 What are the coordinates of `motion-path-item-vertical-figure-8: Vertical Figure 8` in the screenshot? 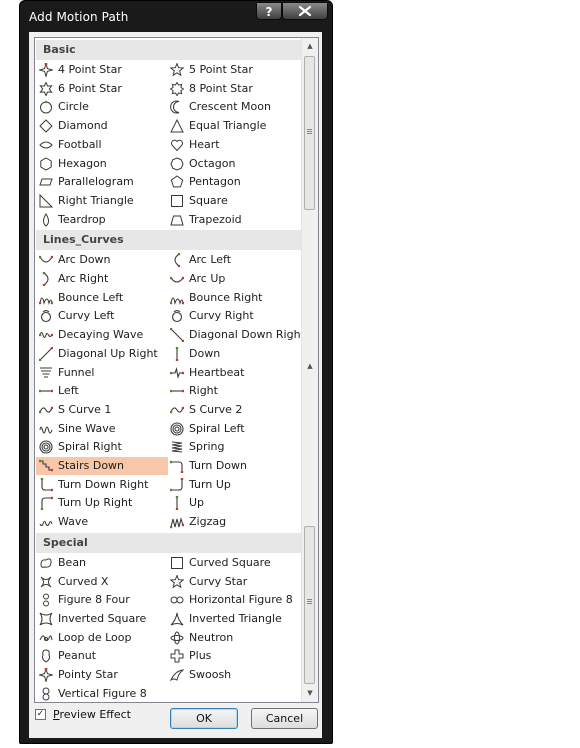 It's located at (102, 693).